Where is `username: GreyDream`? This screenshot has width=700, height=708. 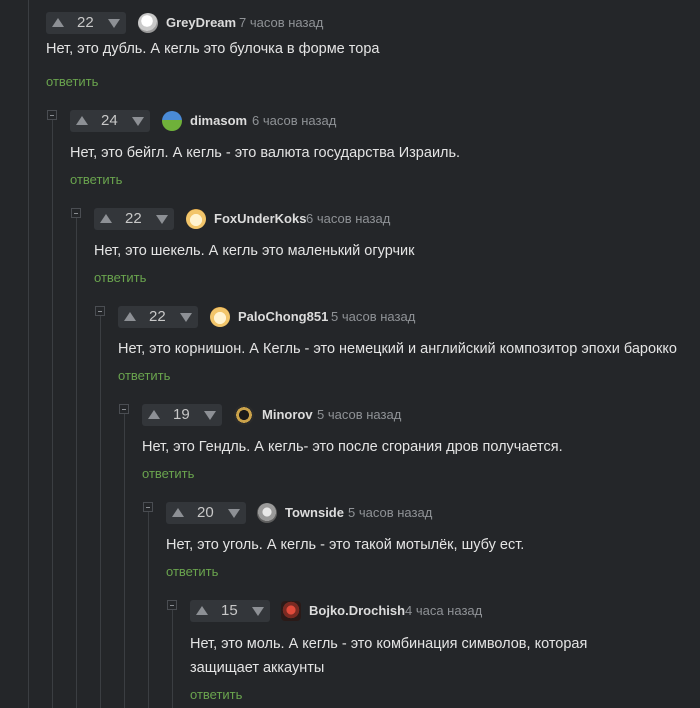
username: GreyDream is located at coordinates (201, 22).